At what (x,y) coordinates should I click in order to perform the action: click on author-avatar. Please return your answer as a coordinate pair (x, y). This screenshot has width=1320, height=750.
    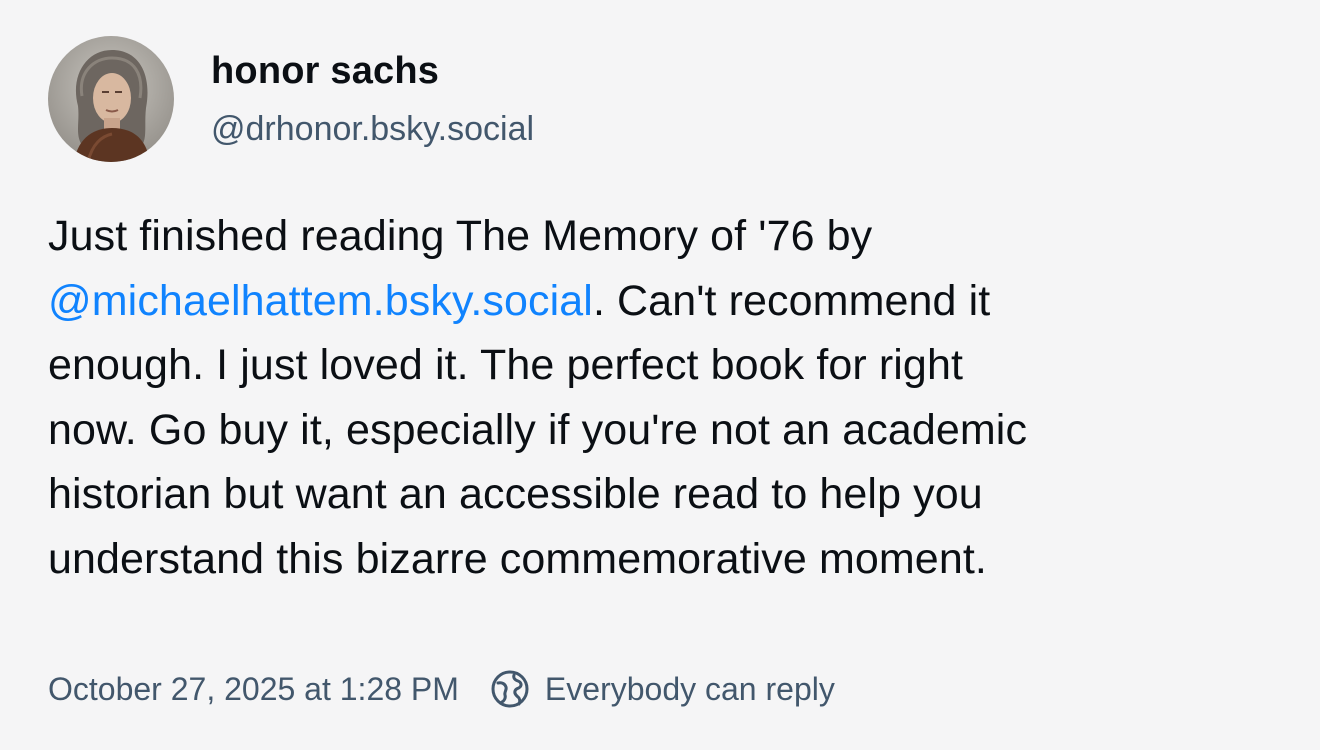
    Looking at the image, I should click on (111, 99).